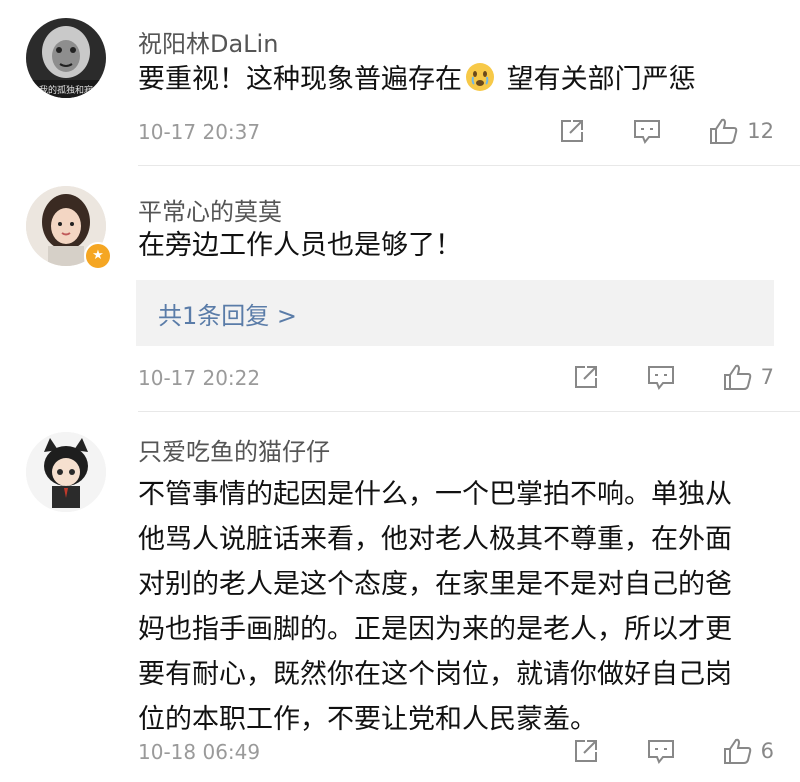 This screenshot has width=800, height=782. Describe the element at coordinates (666, 131) in the screenshot. I see `comment-actions: 12` at that location.